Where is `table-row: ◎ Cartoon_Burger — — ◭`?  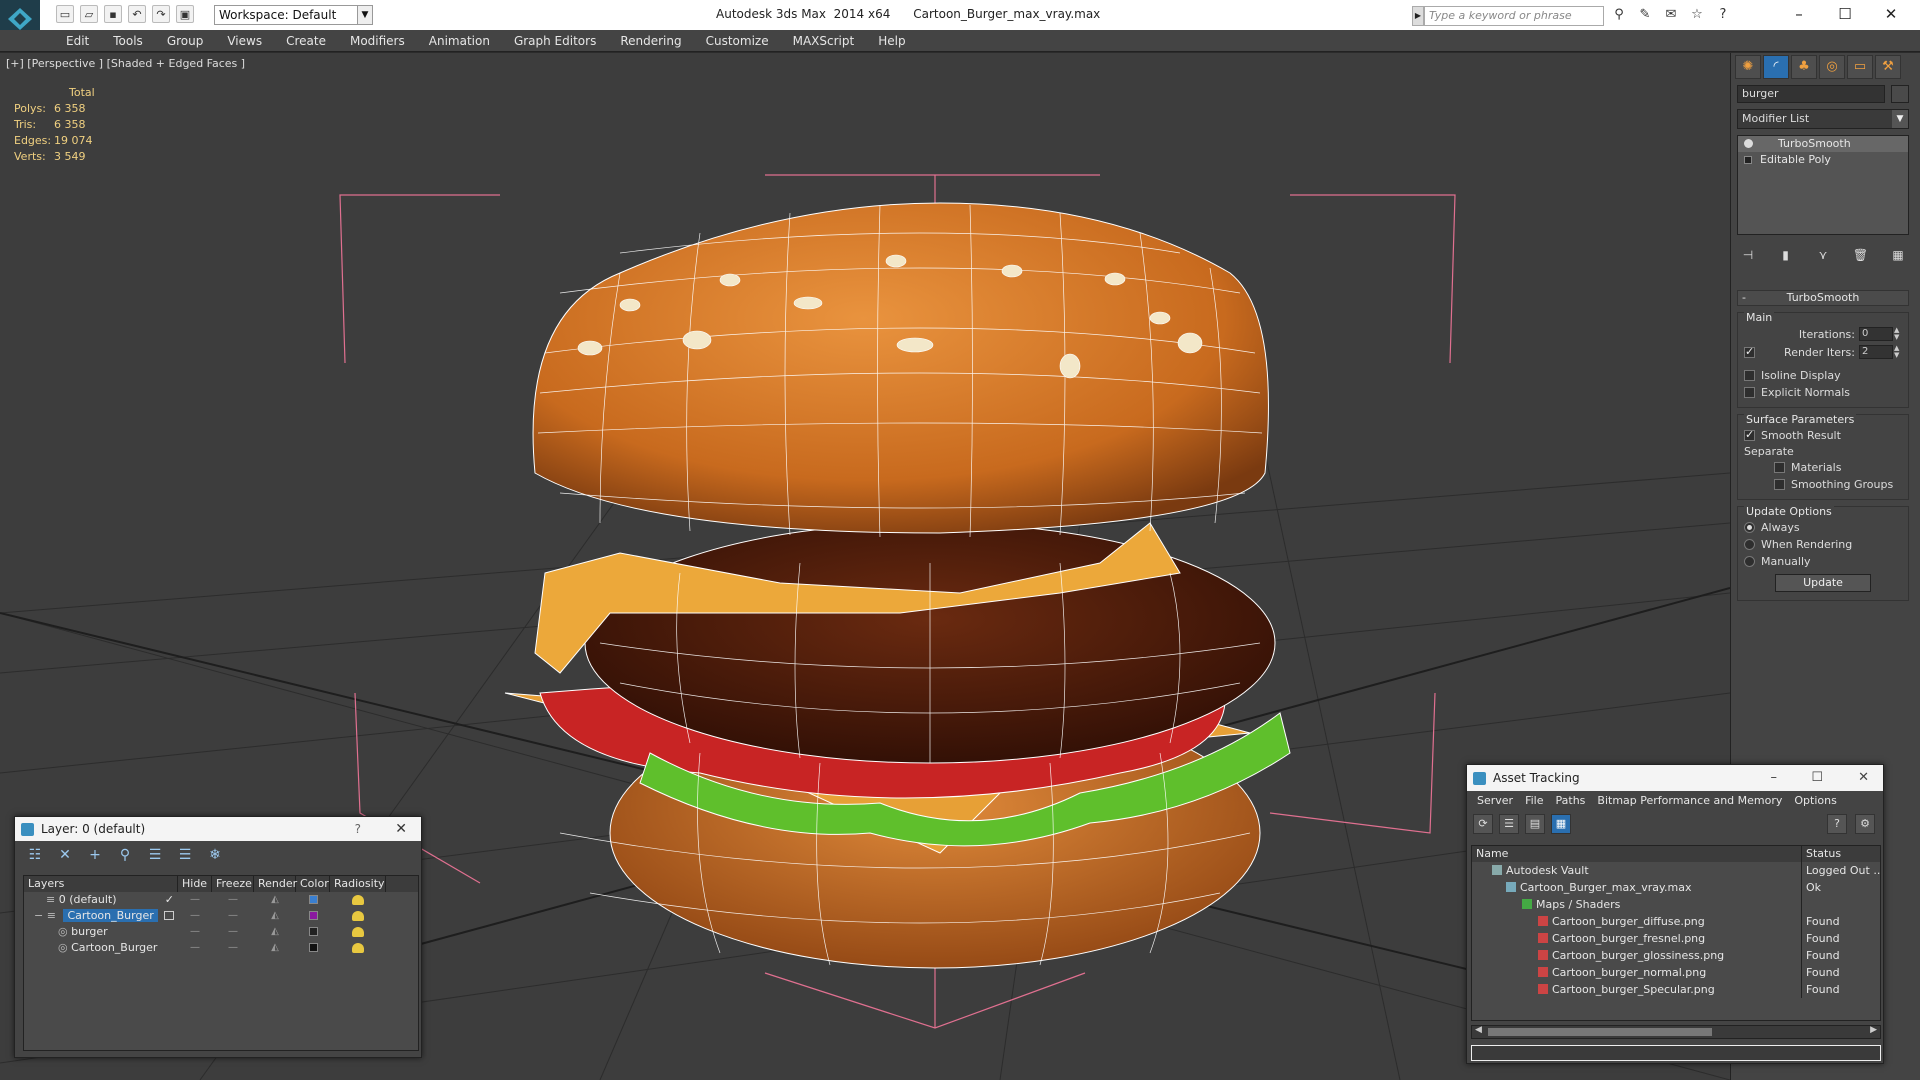
table-row: ◎ Cartoon_Burger — — ◭ is located at coordinates (221, 948).